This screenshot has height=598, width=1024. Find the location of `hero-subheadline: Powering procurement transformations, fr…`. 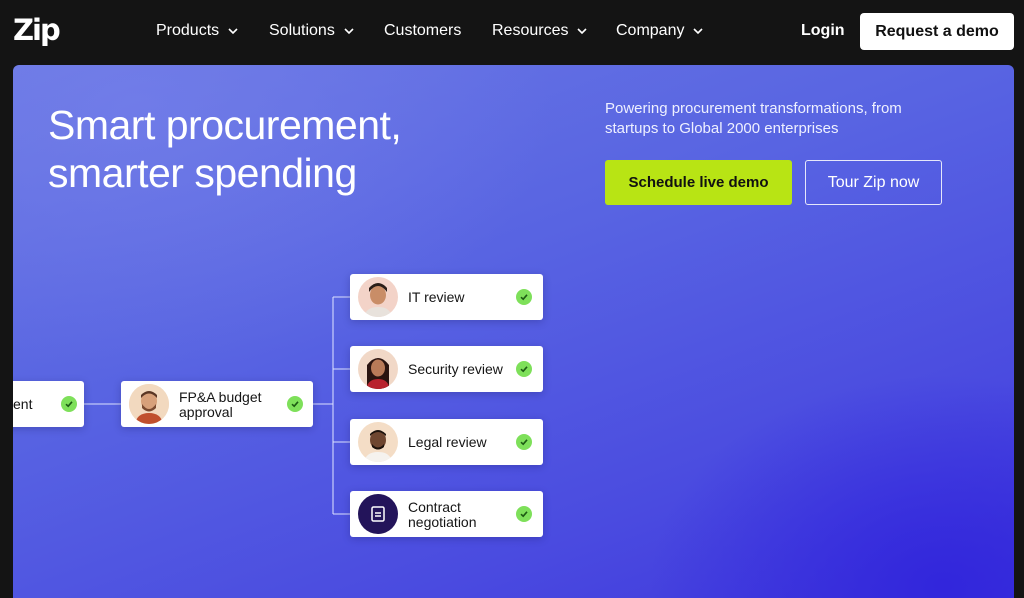

hero-subheadline: Powering procurement transformations, fr… is located at coordinates (753, 118).